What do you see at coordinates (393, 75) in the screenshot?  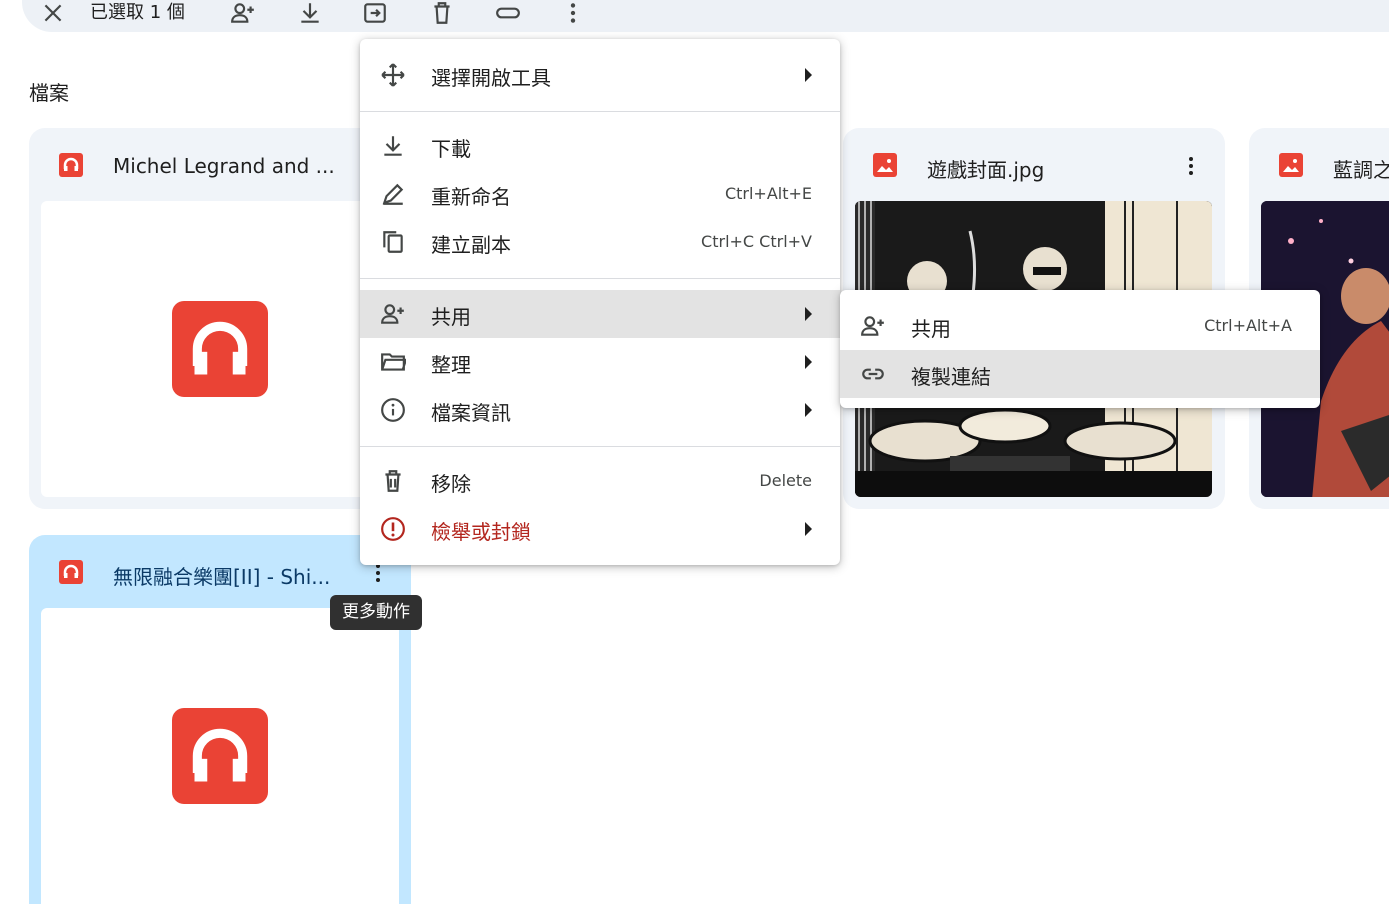 I see `open-with-icon` at bounding box center [393, 75].